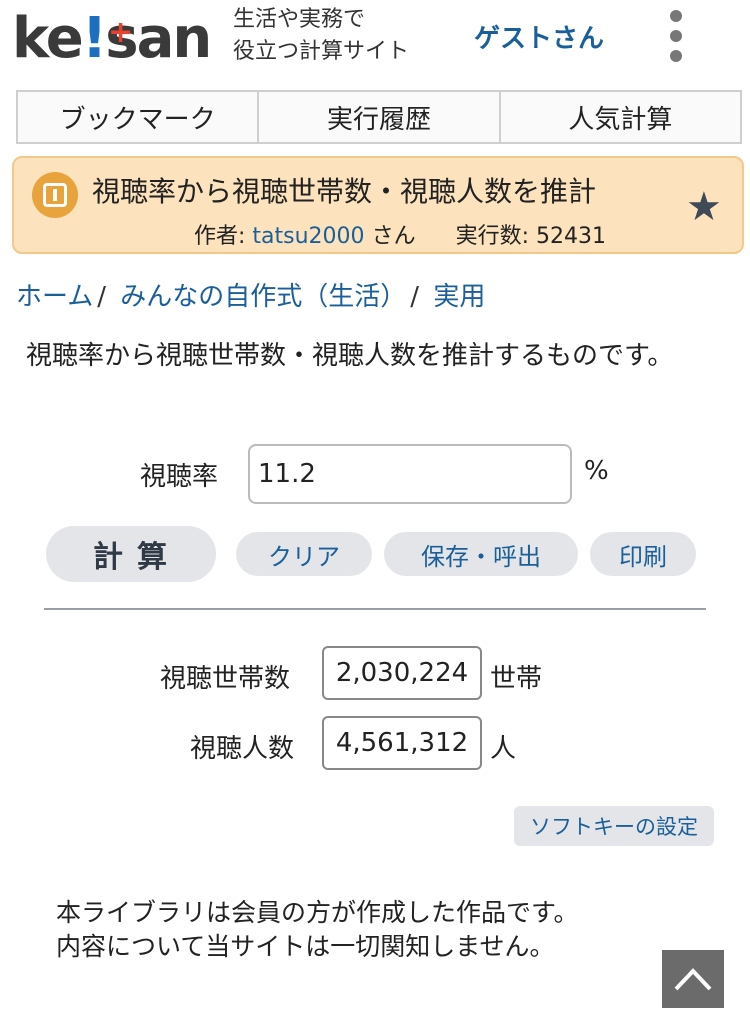  I want to click on tab-popular: 人気計算, so click(620, 117).